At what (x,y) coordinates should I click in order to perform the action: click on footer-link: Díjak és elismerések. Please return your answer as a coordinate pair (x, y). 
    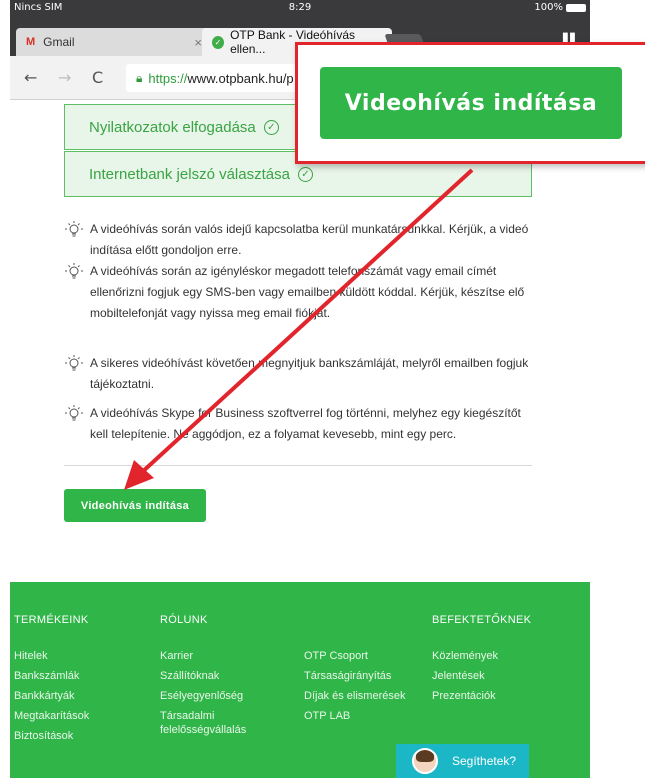
    Looking at the image, I should click on (354, 696).